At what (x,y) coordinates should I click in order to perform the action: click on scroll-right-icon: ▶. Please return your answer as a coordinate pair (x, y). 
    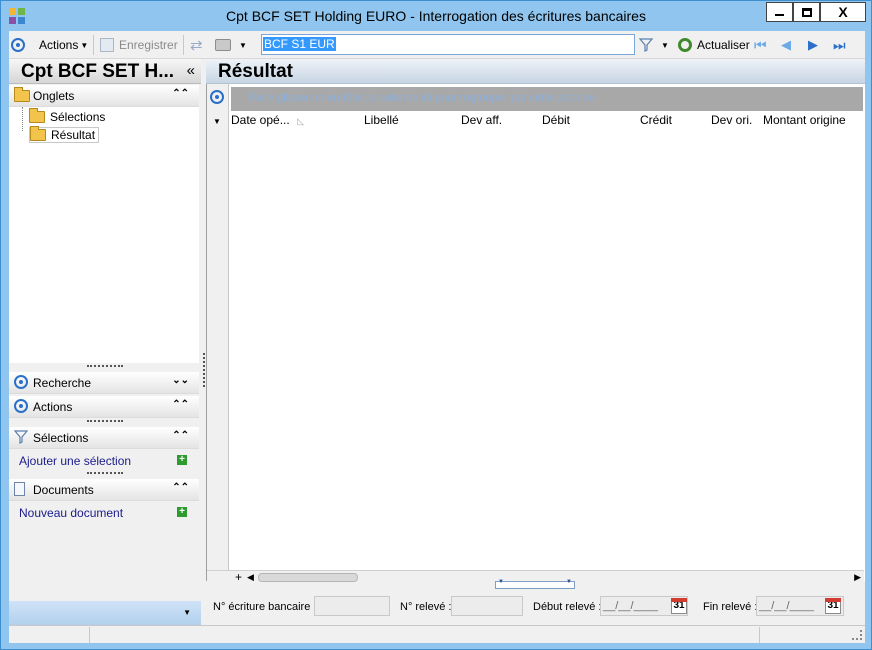
    Looking at the image, I should click on (857, 577).